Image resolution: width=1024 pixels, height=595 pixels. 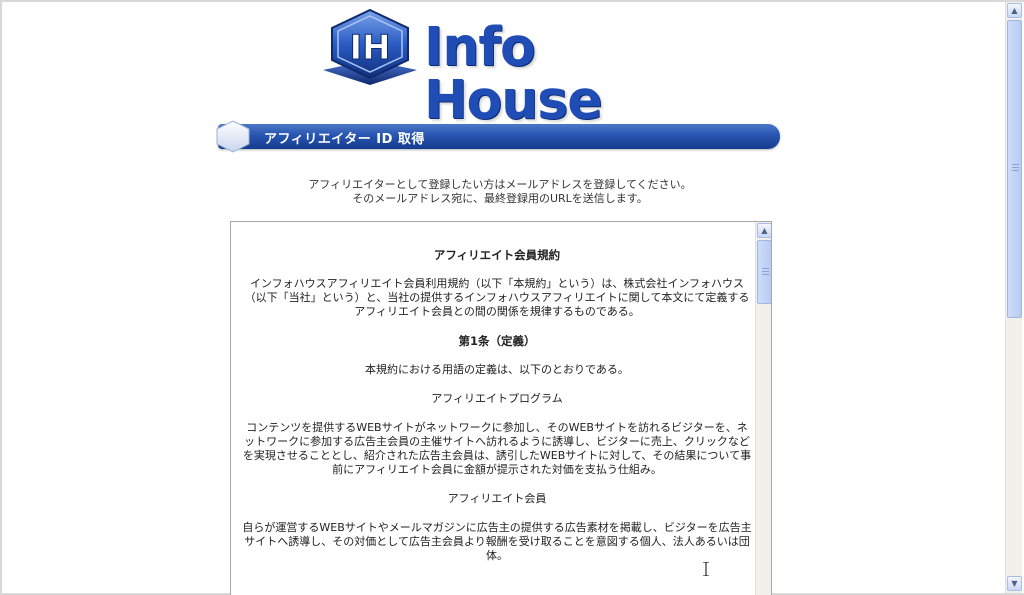 I want to click on intro-line-2: そのメールアドレス宛に、最終登録用のURLを送信します。, so click(x=500, y=198).